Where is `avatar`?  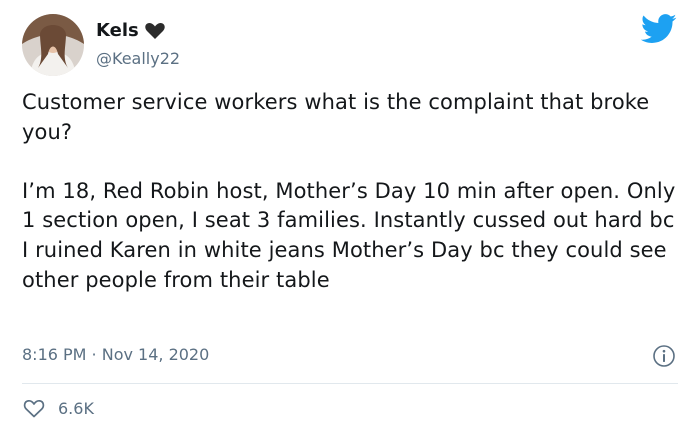
avatar is located at coordinates (53, 45).